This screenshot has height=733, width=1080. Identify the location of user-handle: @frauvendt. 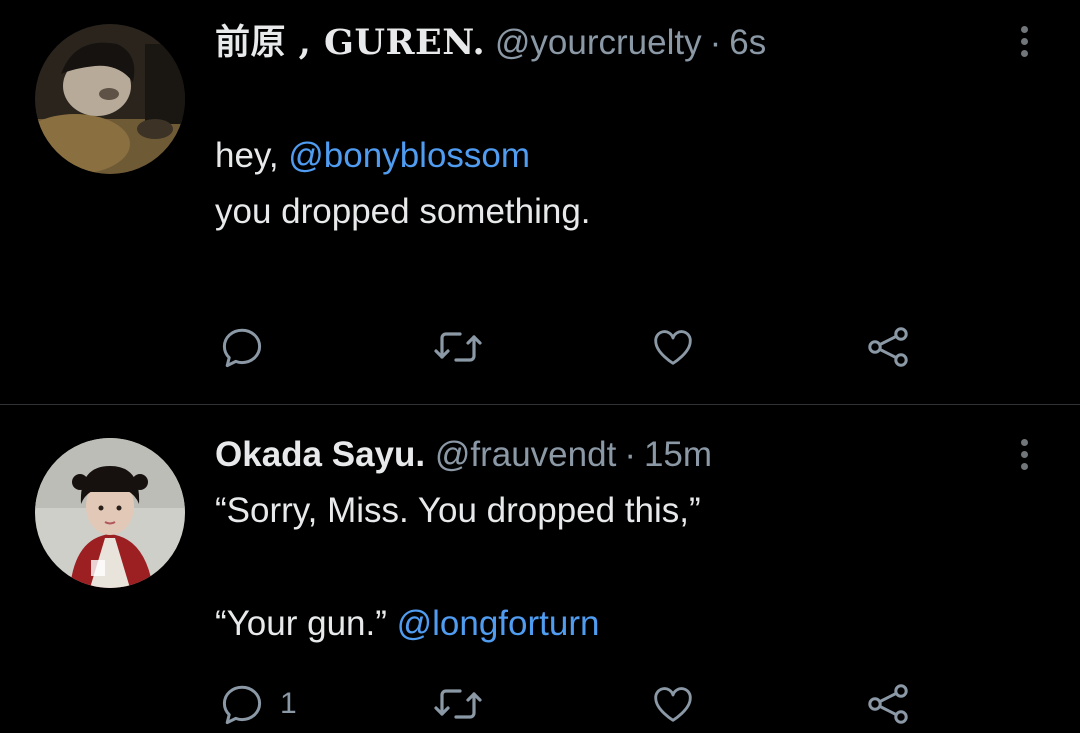
(525, 454).